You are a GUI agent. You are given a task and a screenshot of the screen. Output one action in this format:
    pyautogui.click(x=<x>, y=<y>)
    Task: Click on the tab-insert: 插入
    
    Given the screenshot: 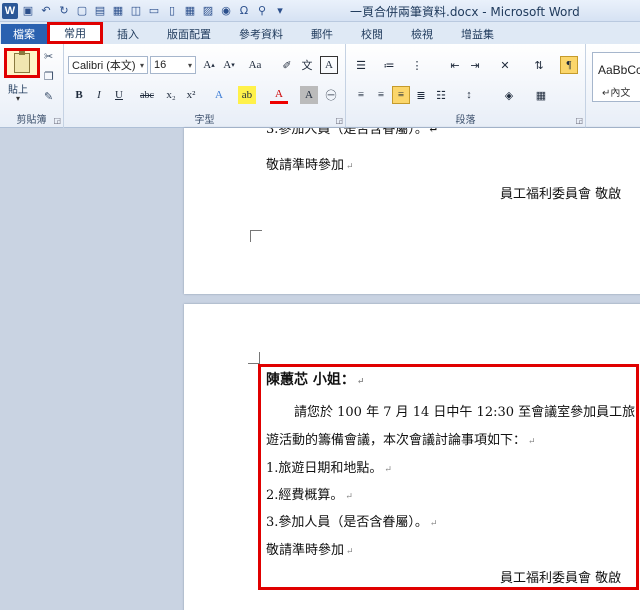 What is the action you would take?
    pyautogui.click(x=128, y=34)
    